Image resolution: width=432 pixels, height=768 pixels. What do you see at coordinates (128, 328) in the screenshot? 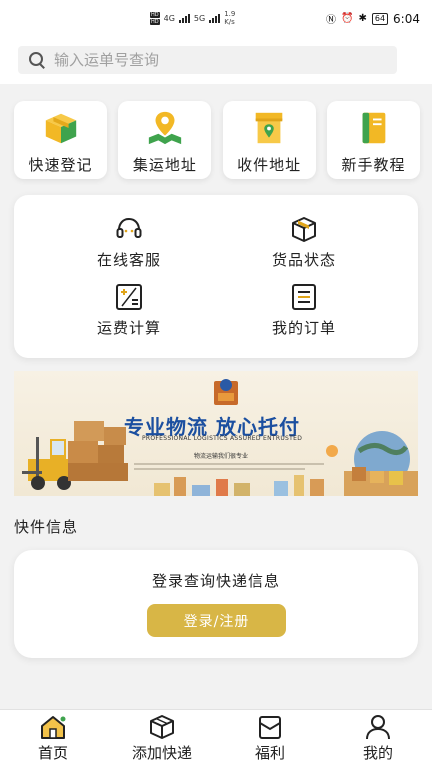
I see `service-label: 运费计算` at bounding box center [128, 328].